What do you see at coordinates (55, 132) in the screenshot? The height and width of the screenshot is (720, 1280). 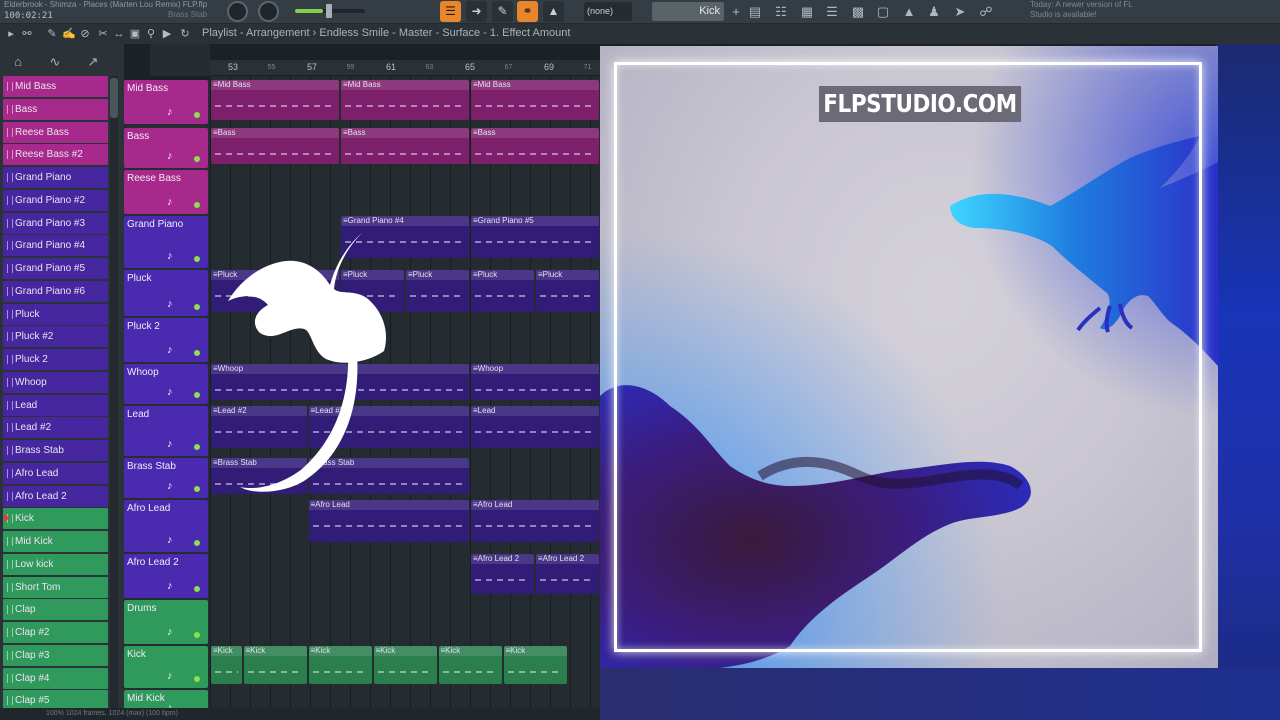 I see `channel-button: Reese Bass` at bounding box center [55, 132].